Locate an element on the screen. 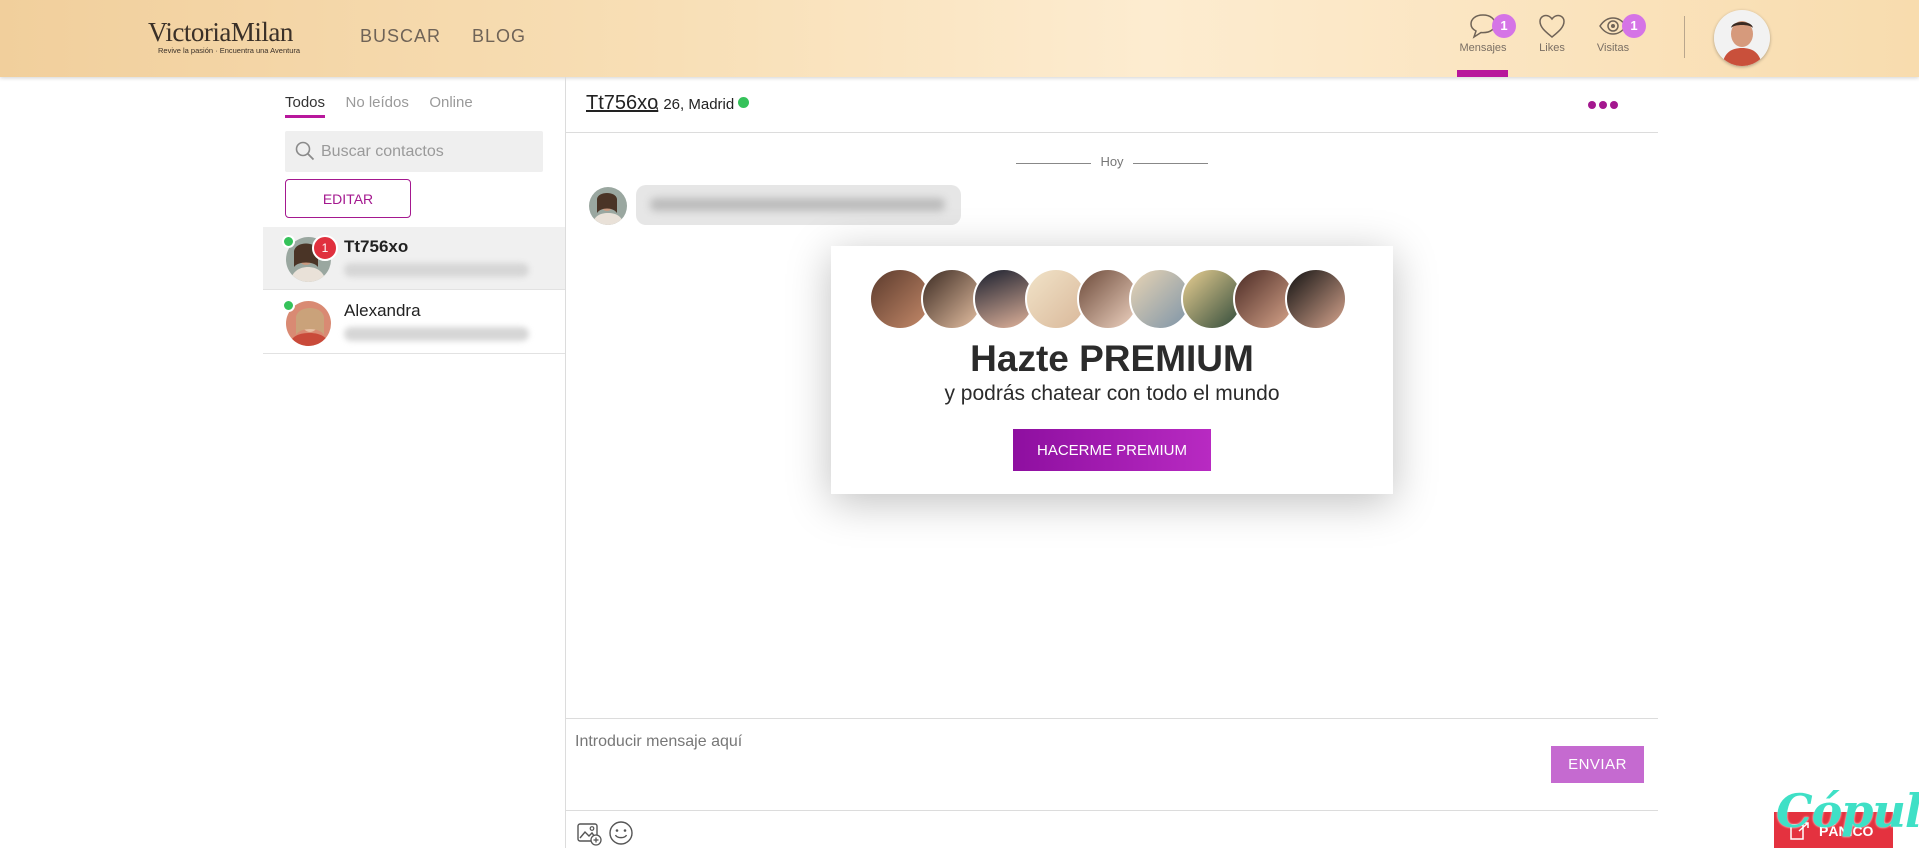  visitas-badge: 1 is located at coordinates (1634, 26).